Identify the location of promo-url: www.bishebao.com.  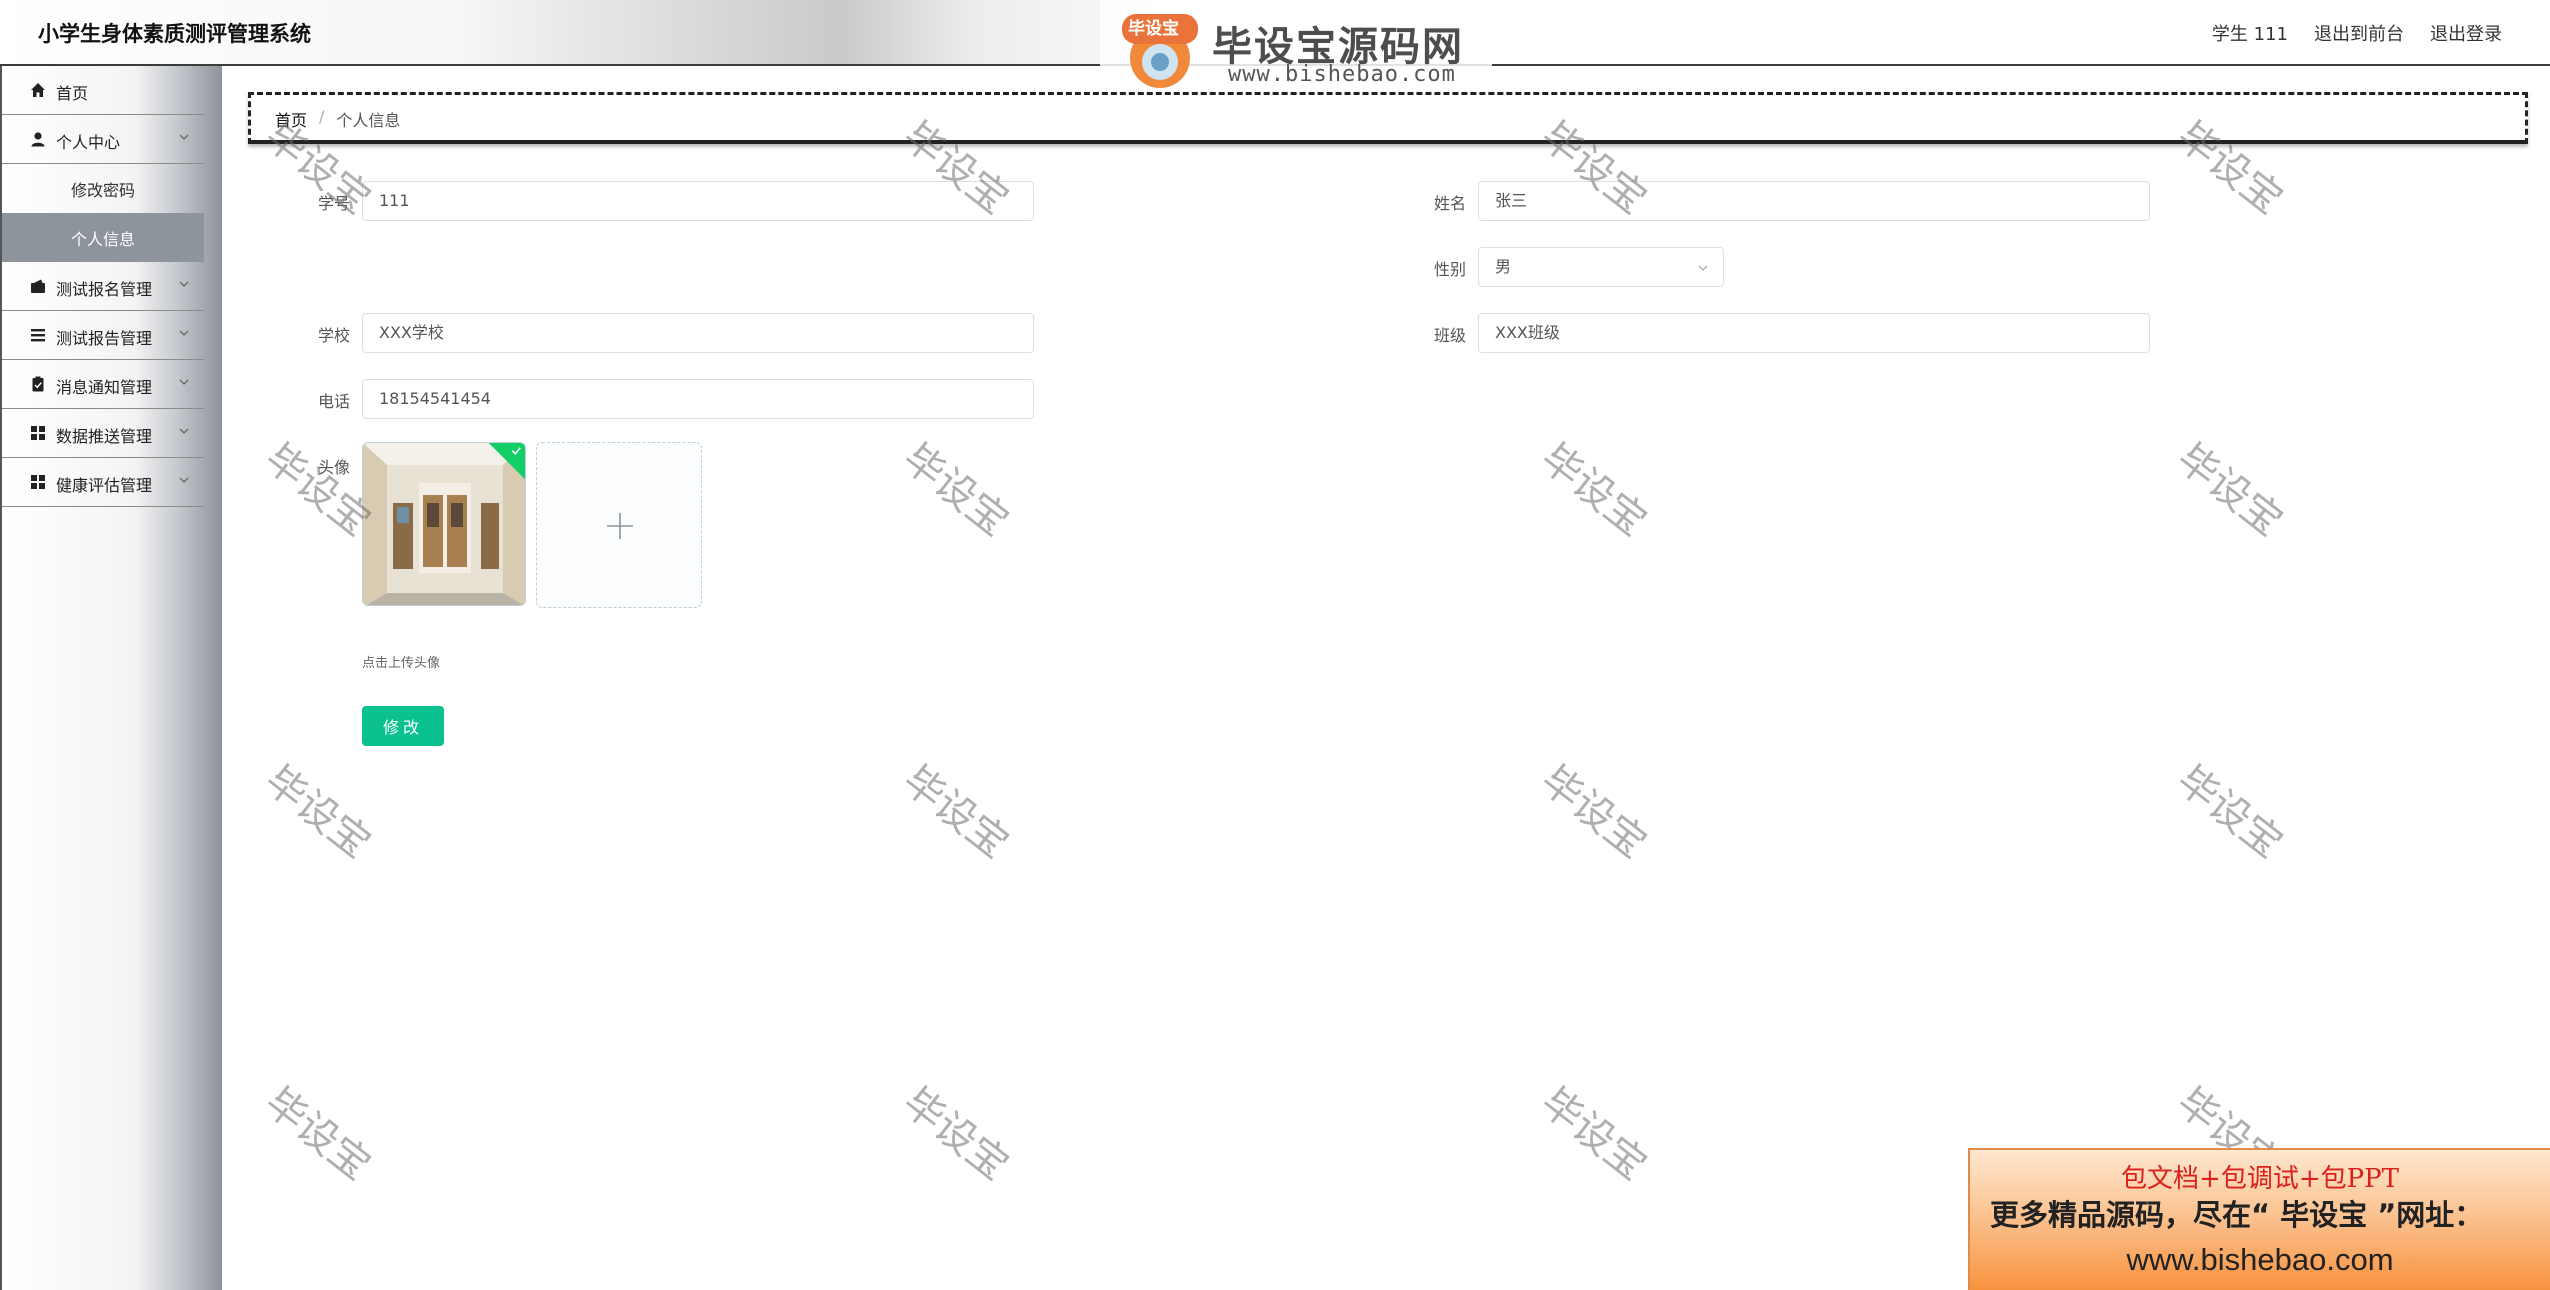
(2260, 1259).